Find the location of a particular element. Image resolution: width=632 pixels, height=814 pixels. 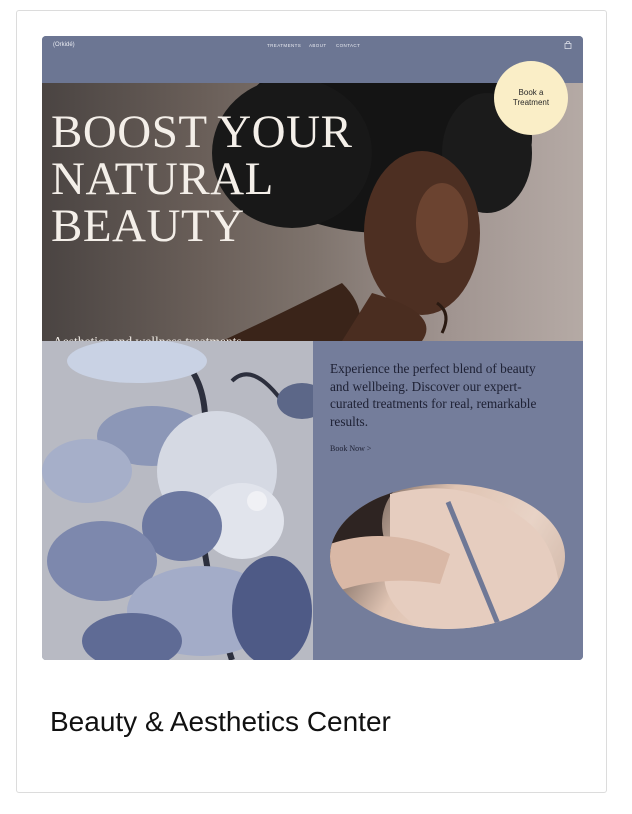

hero-title-line-2: NATURAL is located at coordinates (162, 179).